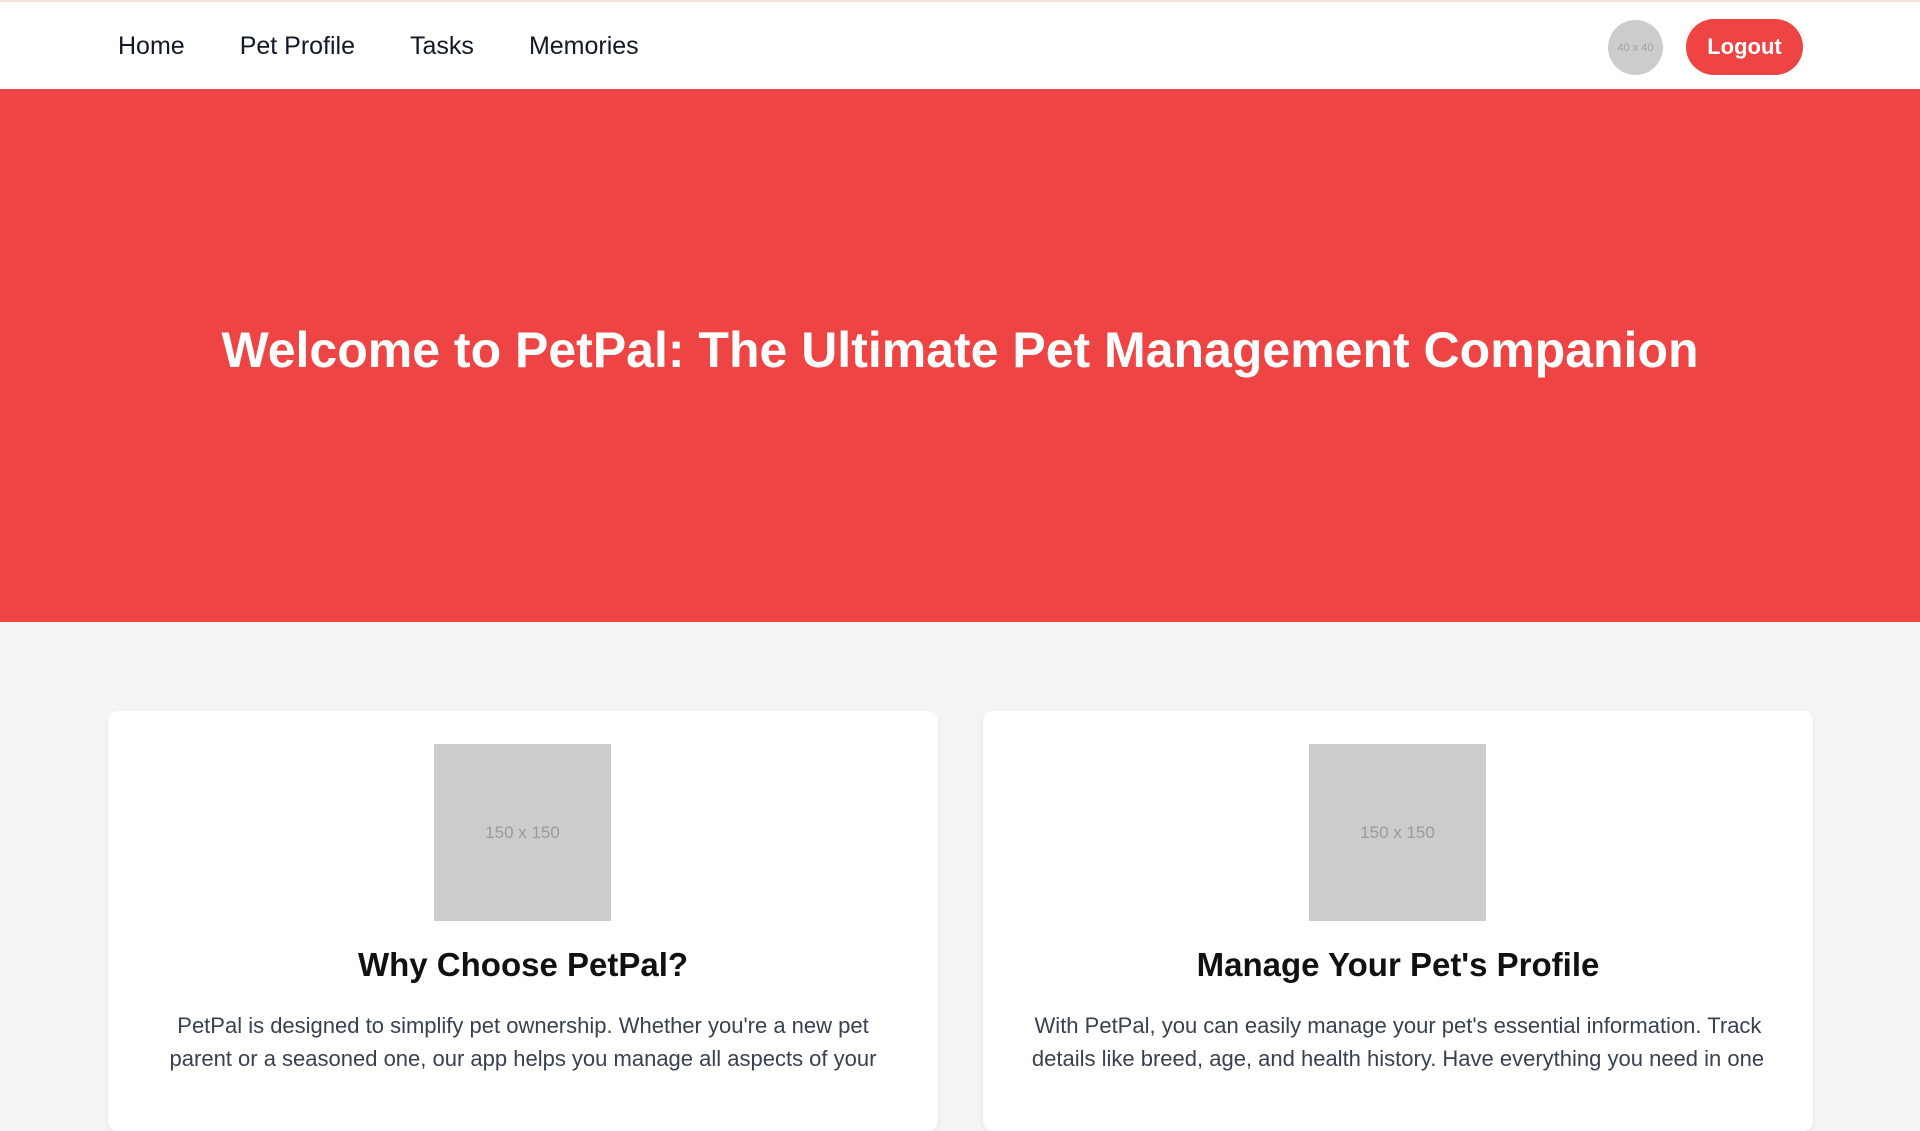 The image size is (1920, 1131). I want to click on avatar-placeholder-text: 40 x 40, so click(1635, 47).